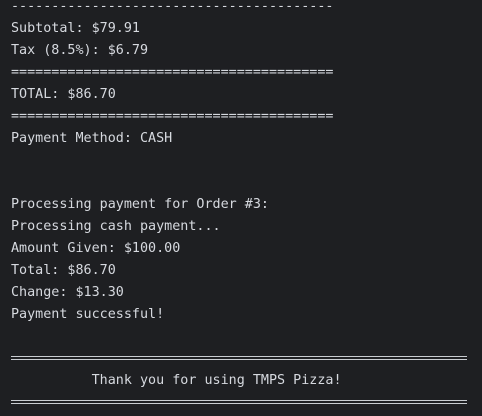 Image resolution: width=482 pixels, height=416 pixels. Describe the element at coordinates (75, 28) in the screenshot. I see `subtotal-line: Subtotal: $79.91` at that location.